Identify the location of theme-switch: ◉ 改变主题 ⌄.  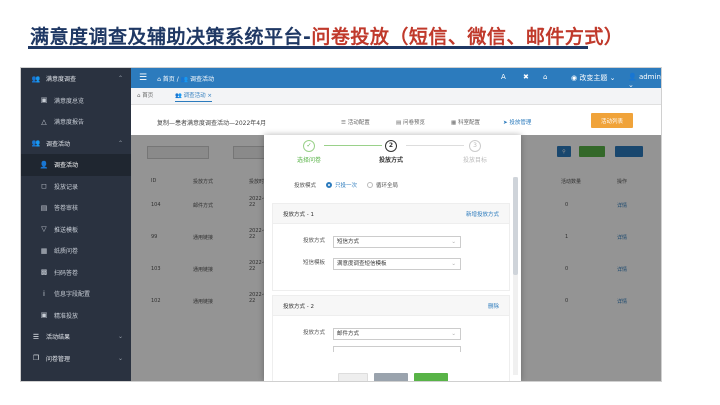
(593, 78).